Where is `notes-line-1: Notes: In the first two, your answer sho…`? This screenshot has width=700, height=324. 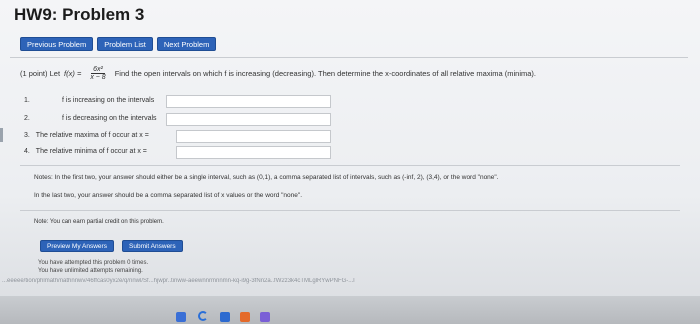 notes-line-1: Notes: In the first two, your answer sho… is located at coordinates (266, 177).